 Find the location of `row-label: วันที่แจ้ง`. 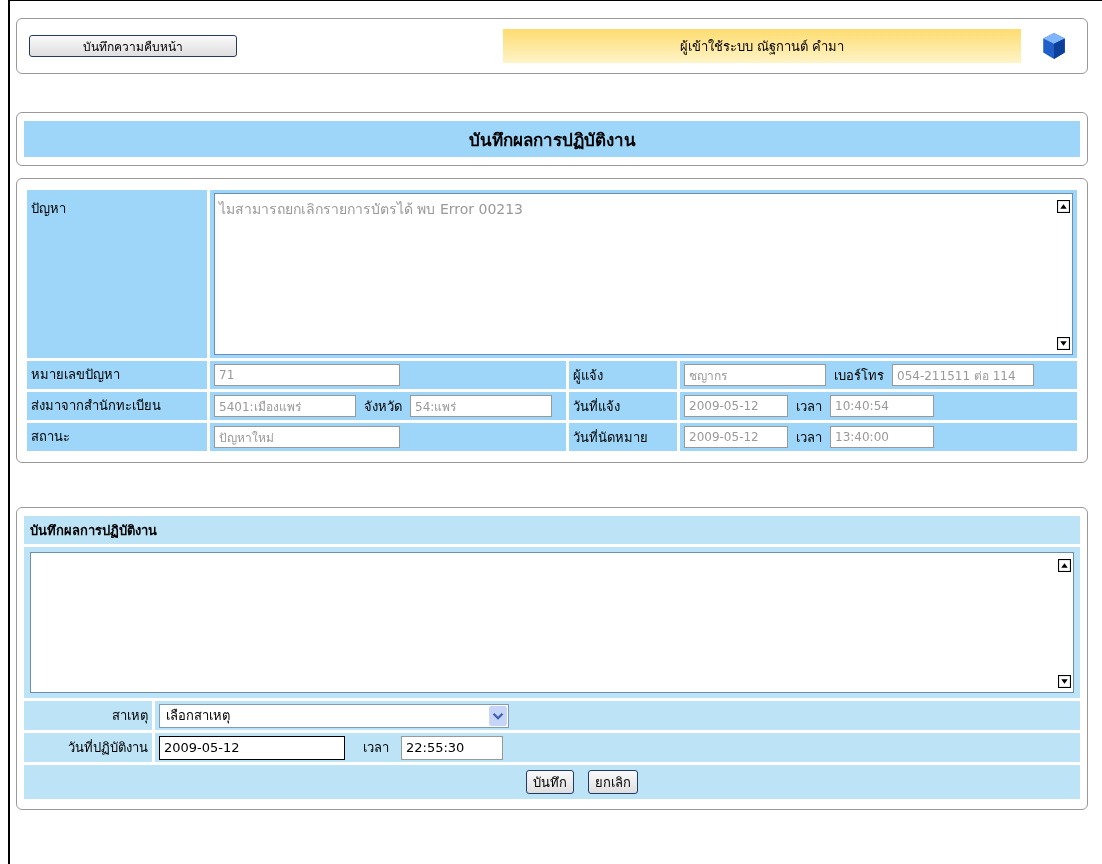

row-label: วันที่แจ้ง is located at coordinates (623, 406).